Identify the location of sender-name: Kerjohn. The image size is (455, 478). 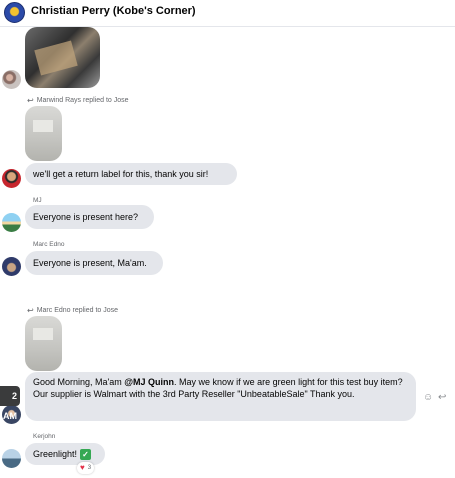
(44, 436).